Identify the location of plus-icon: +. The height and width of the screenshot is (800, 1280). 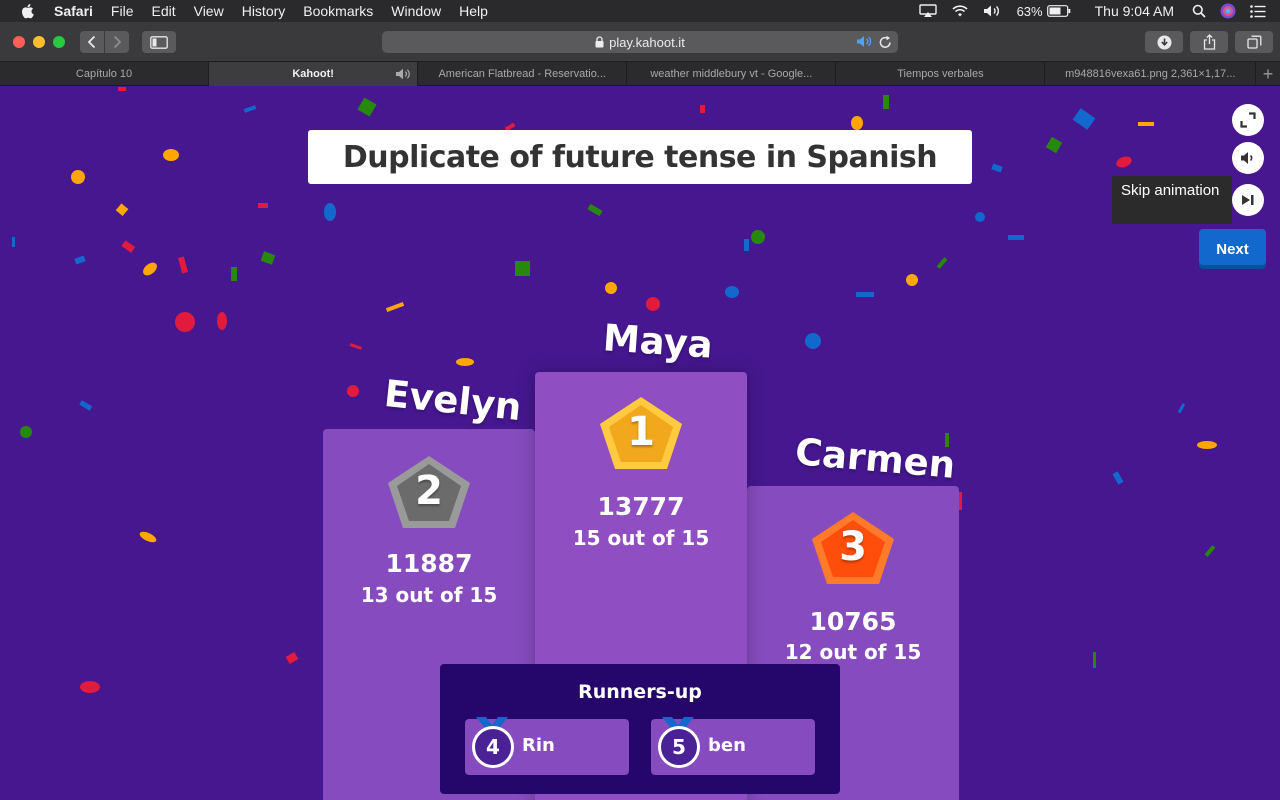
(1268, 73).